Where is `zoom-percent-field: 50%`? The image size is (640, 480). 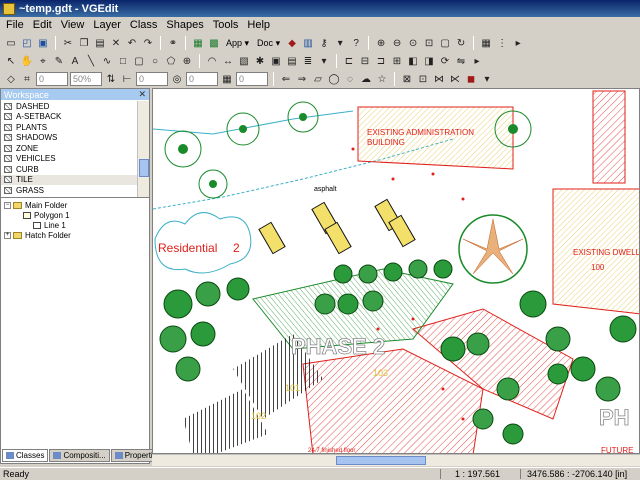 zoom-percent-field: 50% is located at coordinates (86, 79).